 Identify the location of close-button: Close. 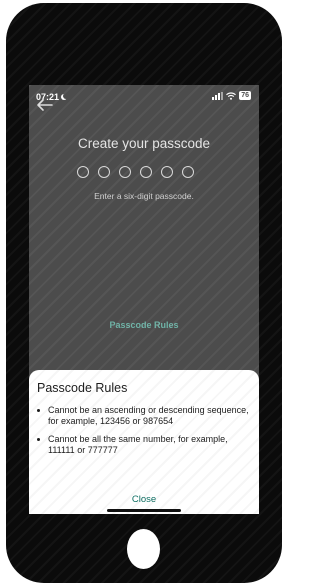
(144, 499).